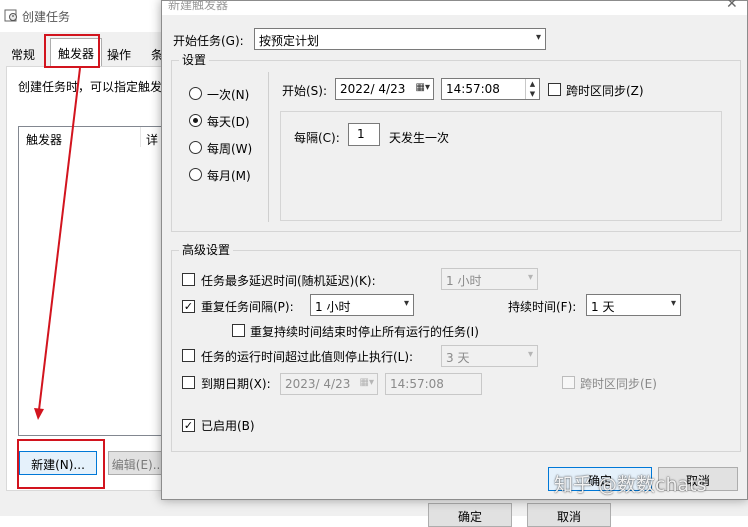  Describe the element at coordinates (230, 149) in the screenshot. I see `radio-weekly-label: 每周(W)` at that location.